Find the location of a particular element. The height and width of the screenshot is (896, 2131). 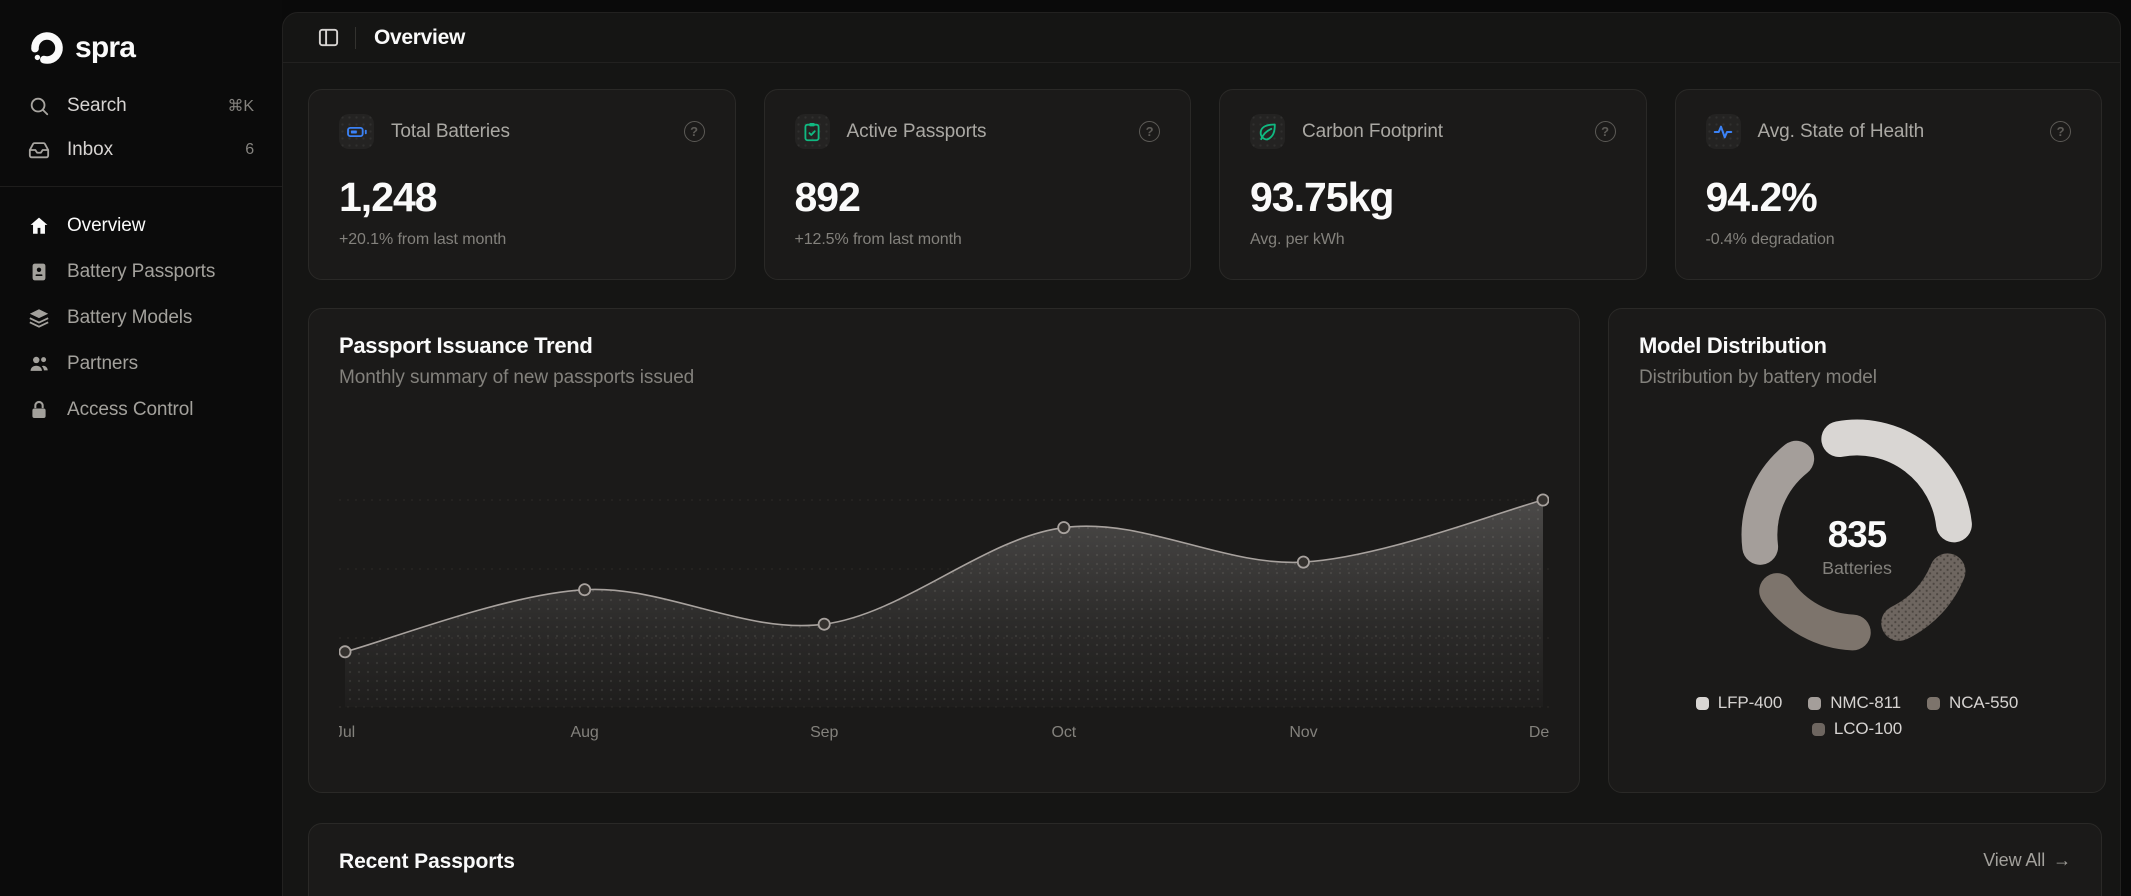

inbox-icon is located at coordinates (39, 150).